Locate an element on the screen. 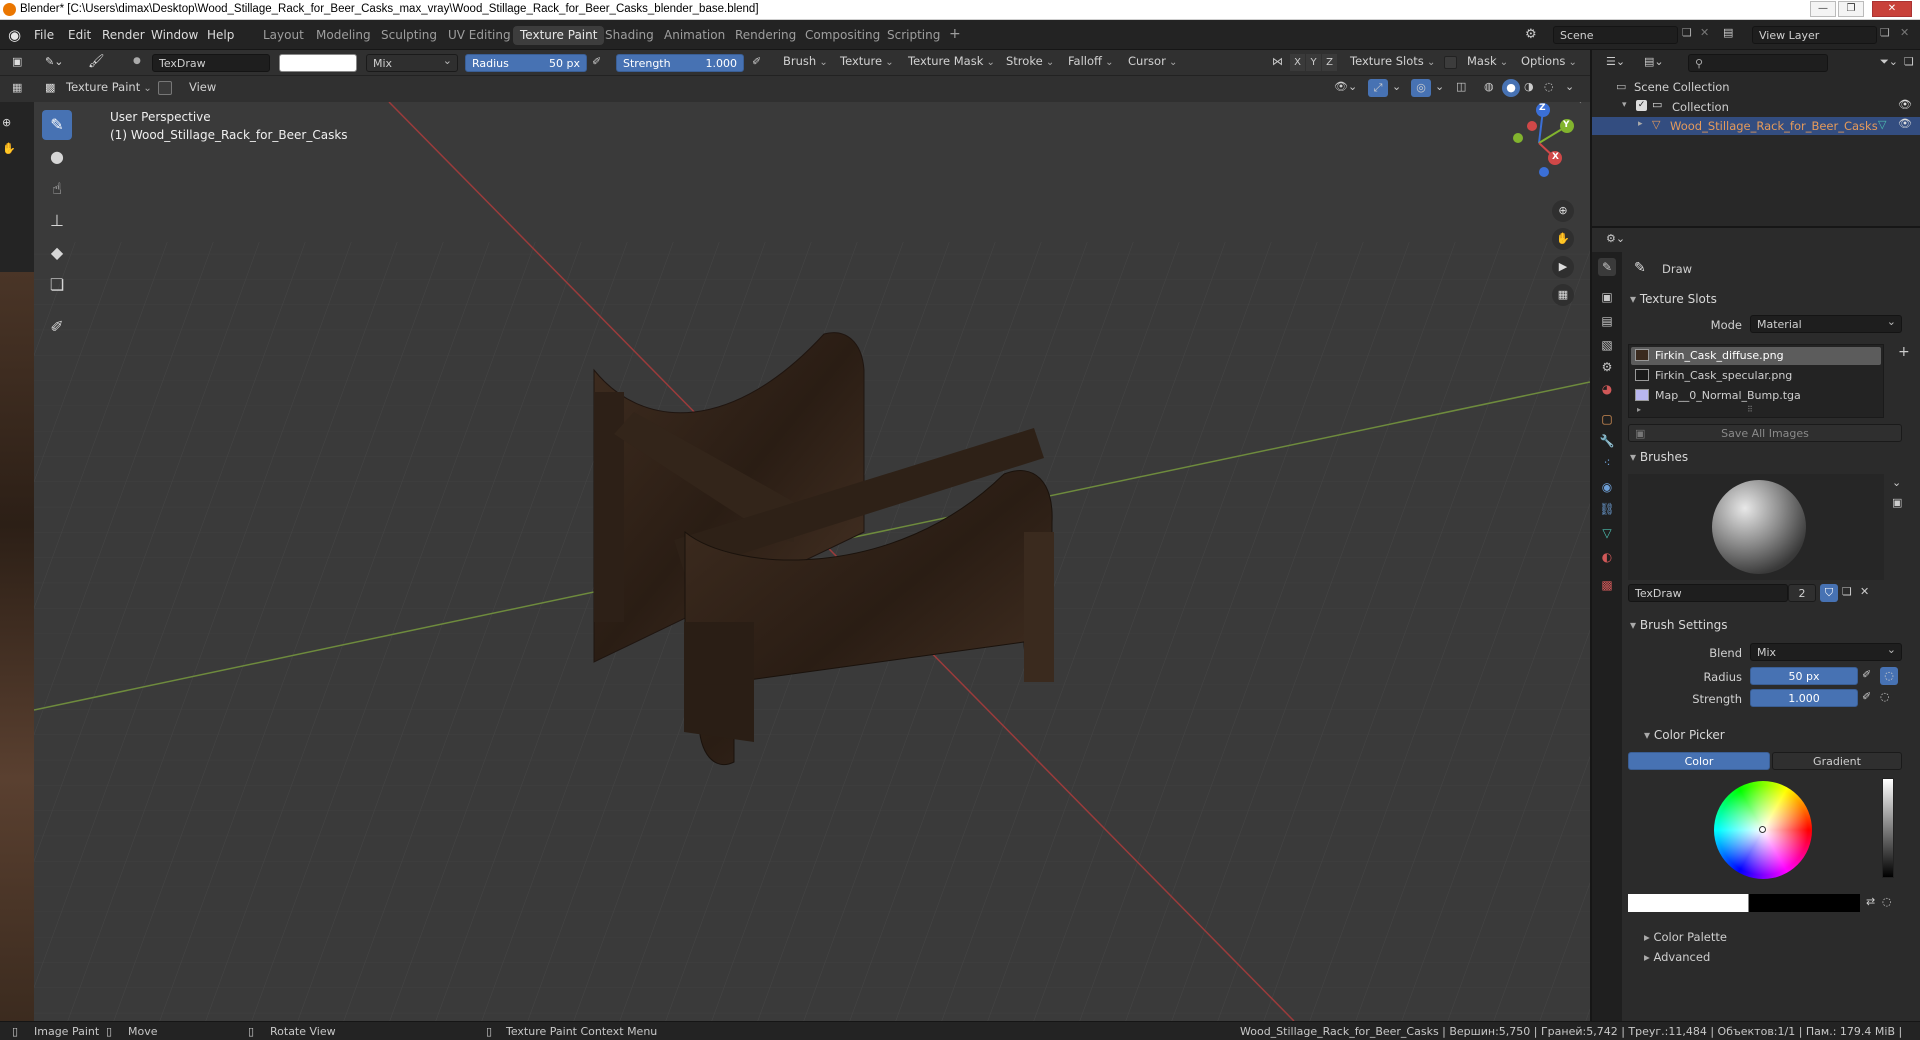  material-tab-icon: ◐ is located at coordinates (1607, 557).